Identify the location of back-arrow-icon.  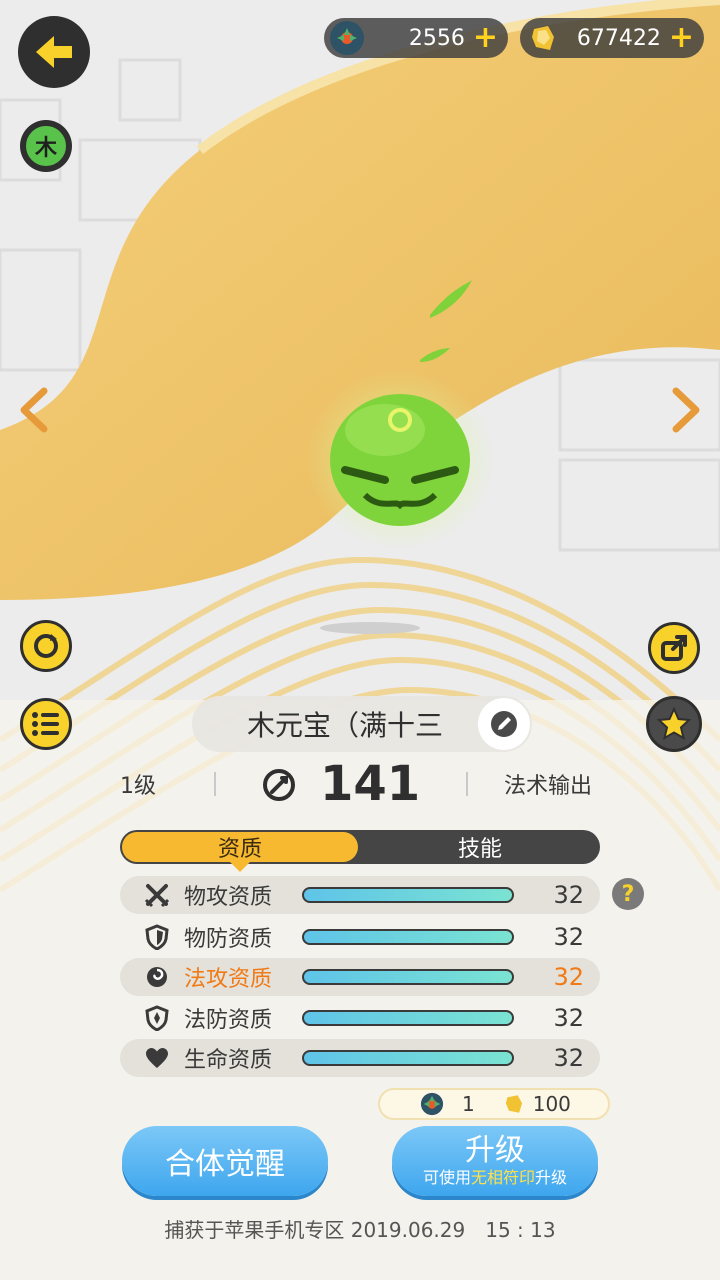
(54, 52).